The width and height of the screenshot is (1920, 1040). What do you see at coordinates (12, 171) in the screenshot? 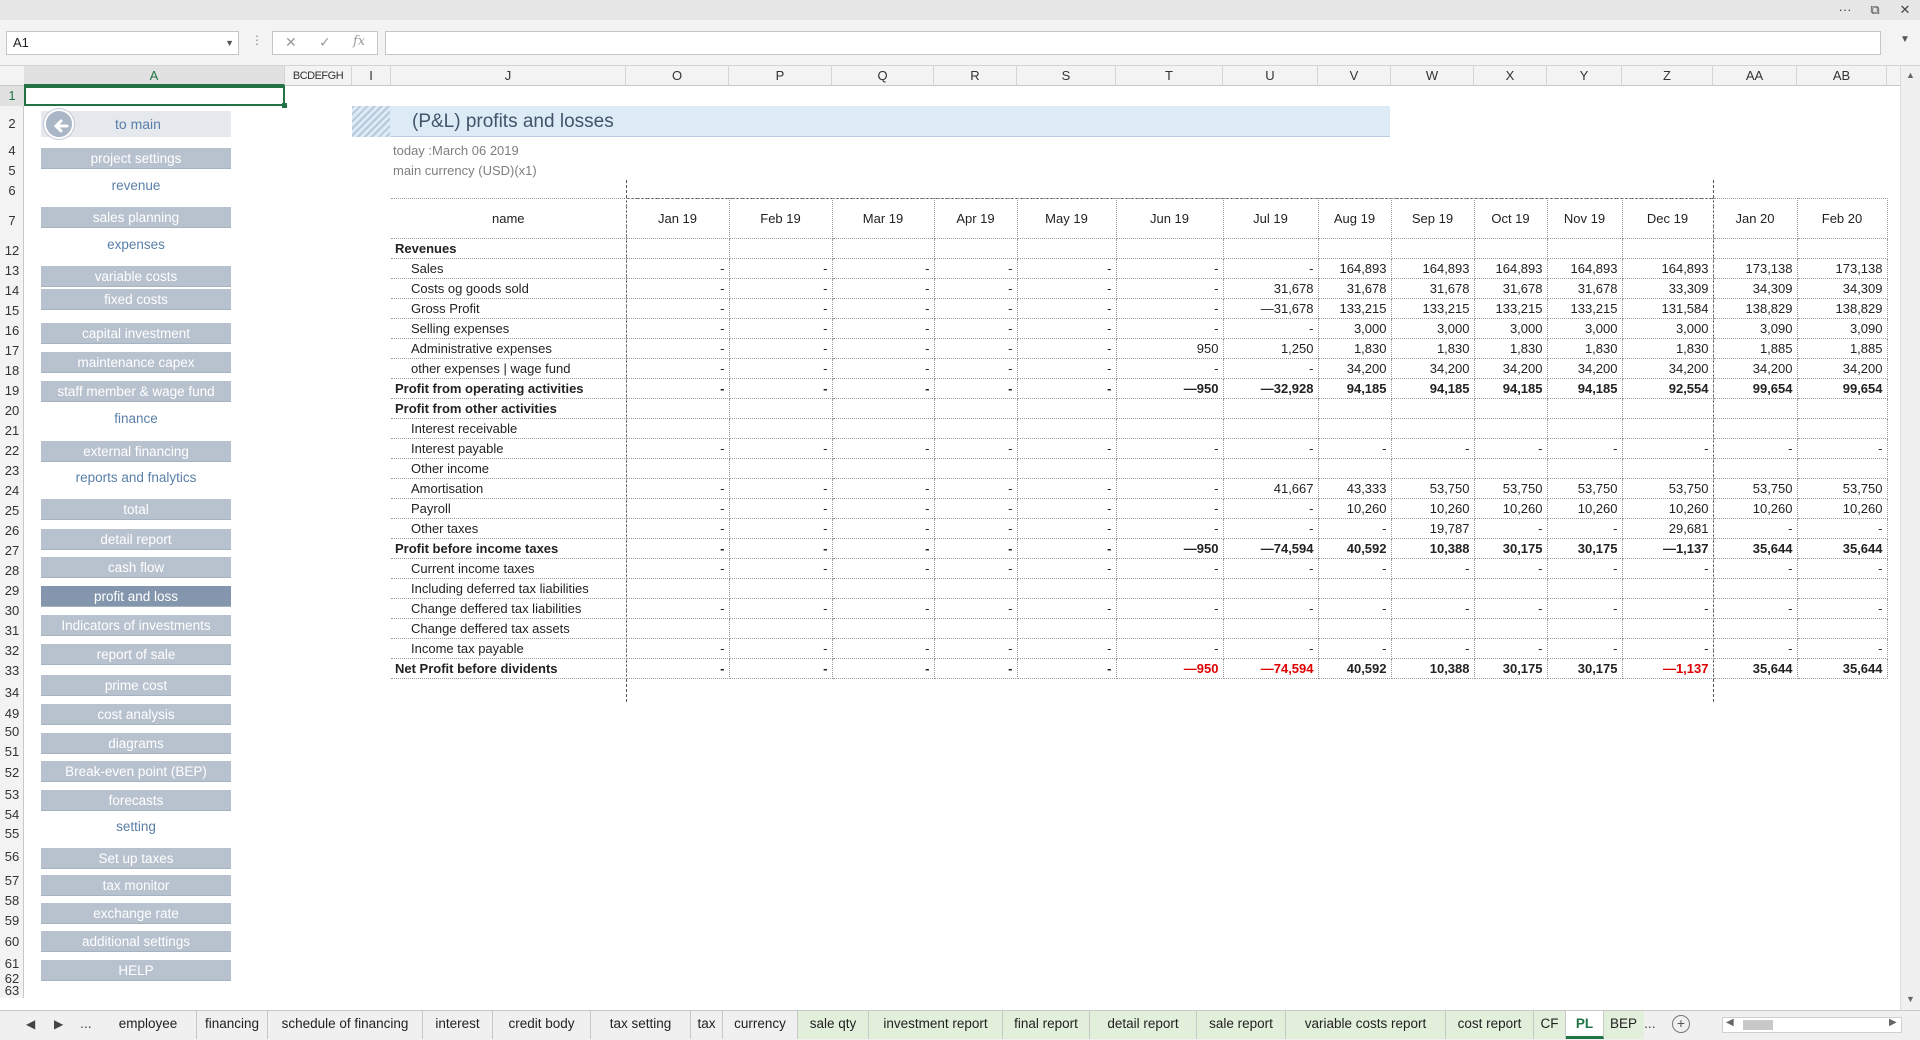
I see `row-header-cell: 5` at bounding box center [12, 171].